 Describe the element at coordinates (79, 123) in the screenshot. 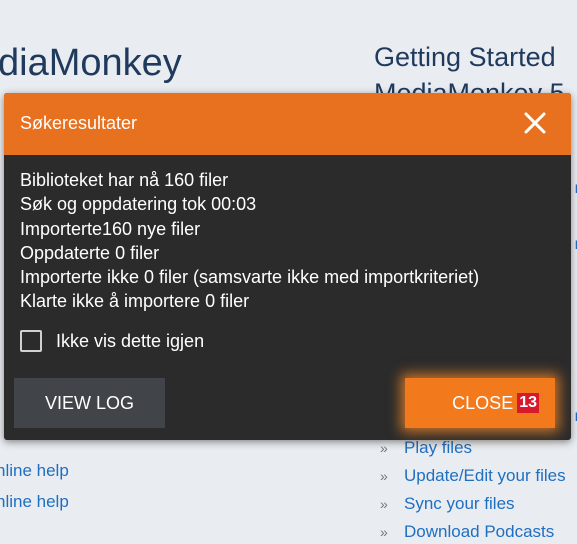

I see `dialog-title: Søkeresultater` at that location.